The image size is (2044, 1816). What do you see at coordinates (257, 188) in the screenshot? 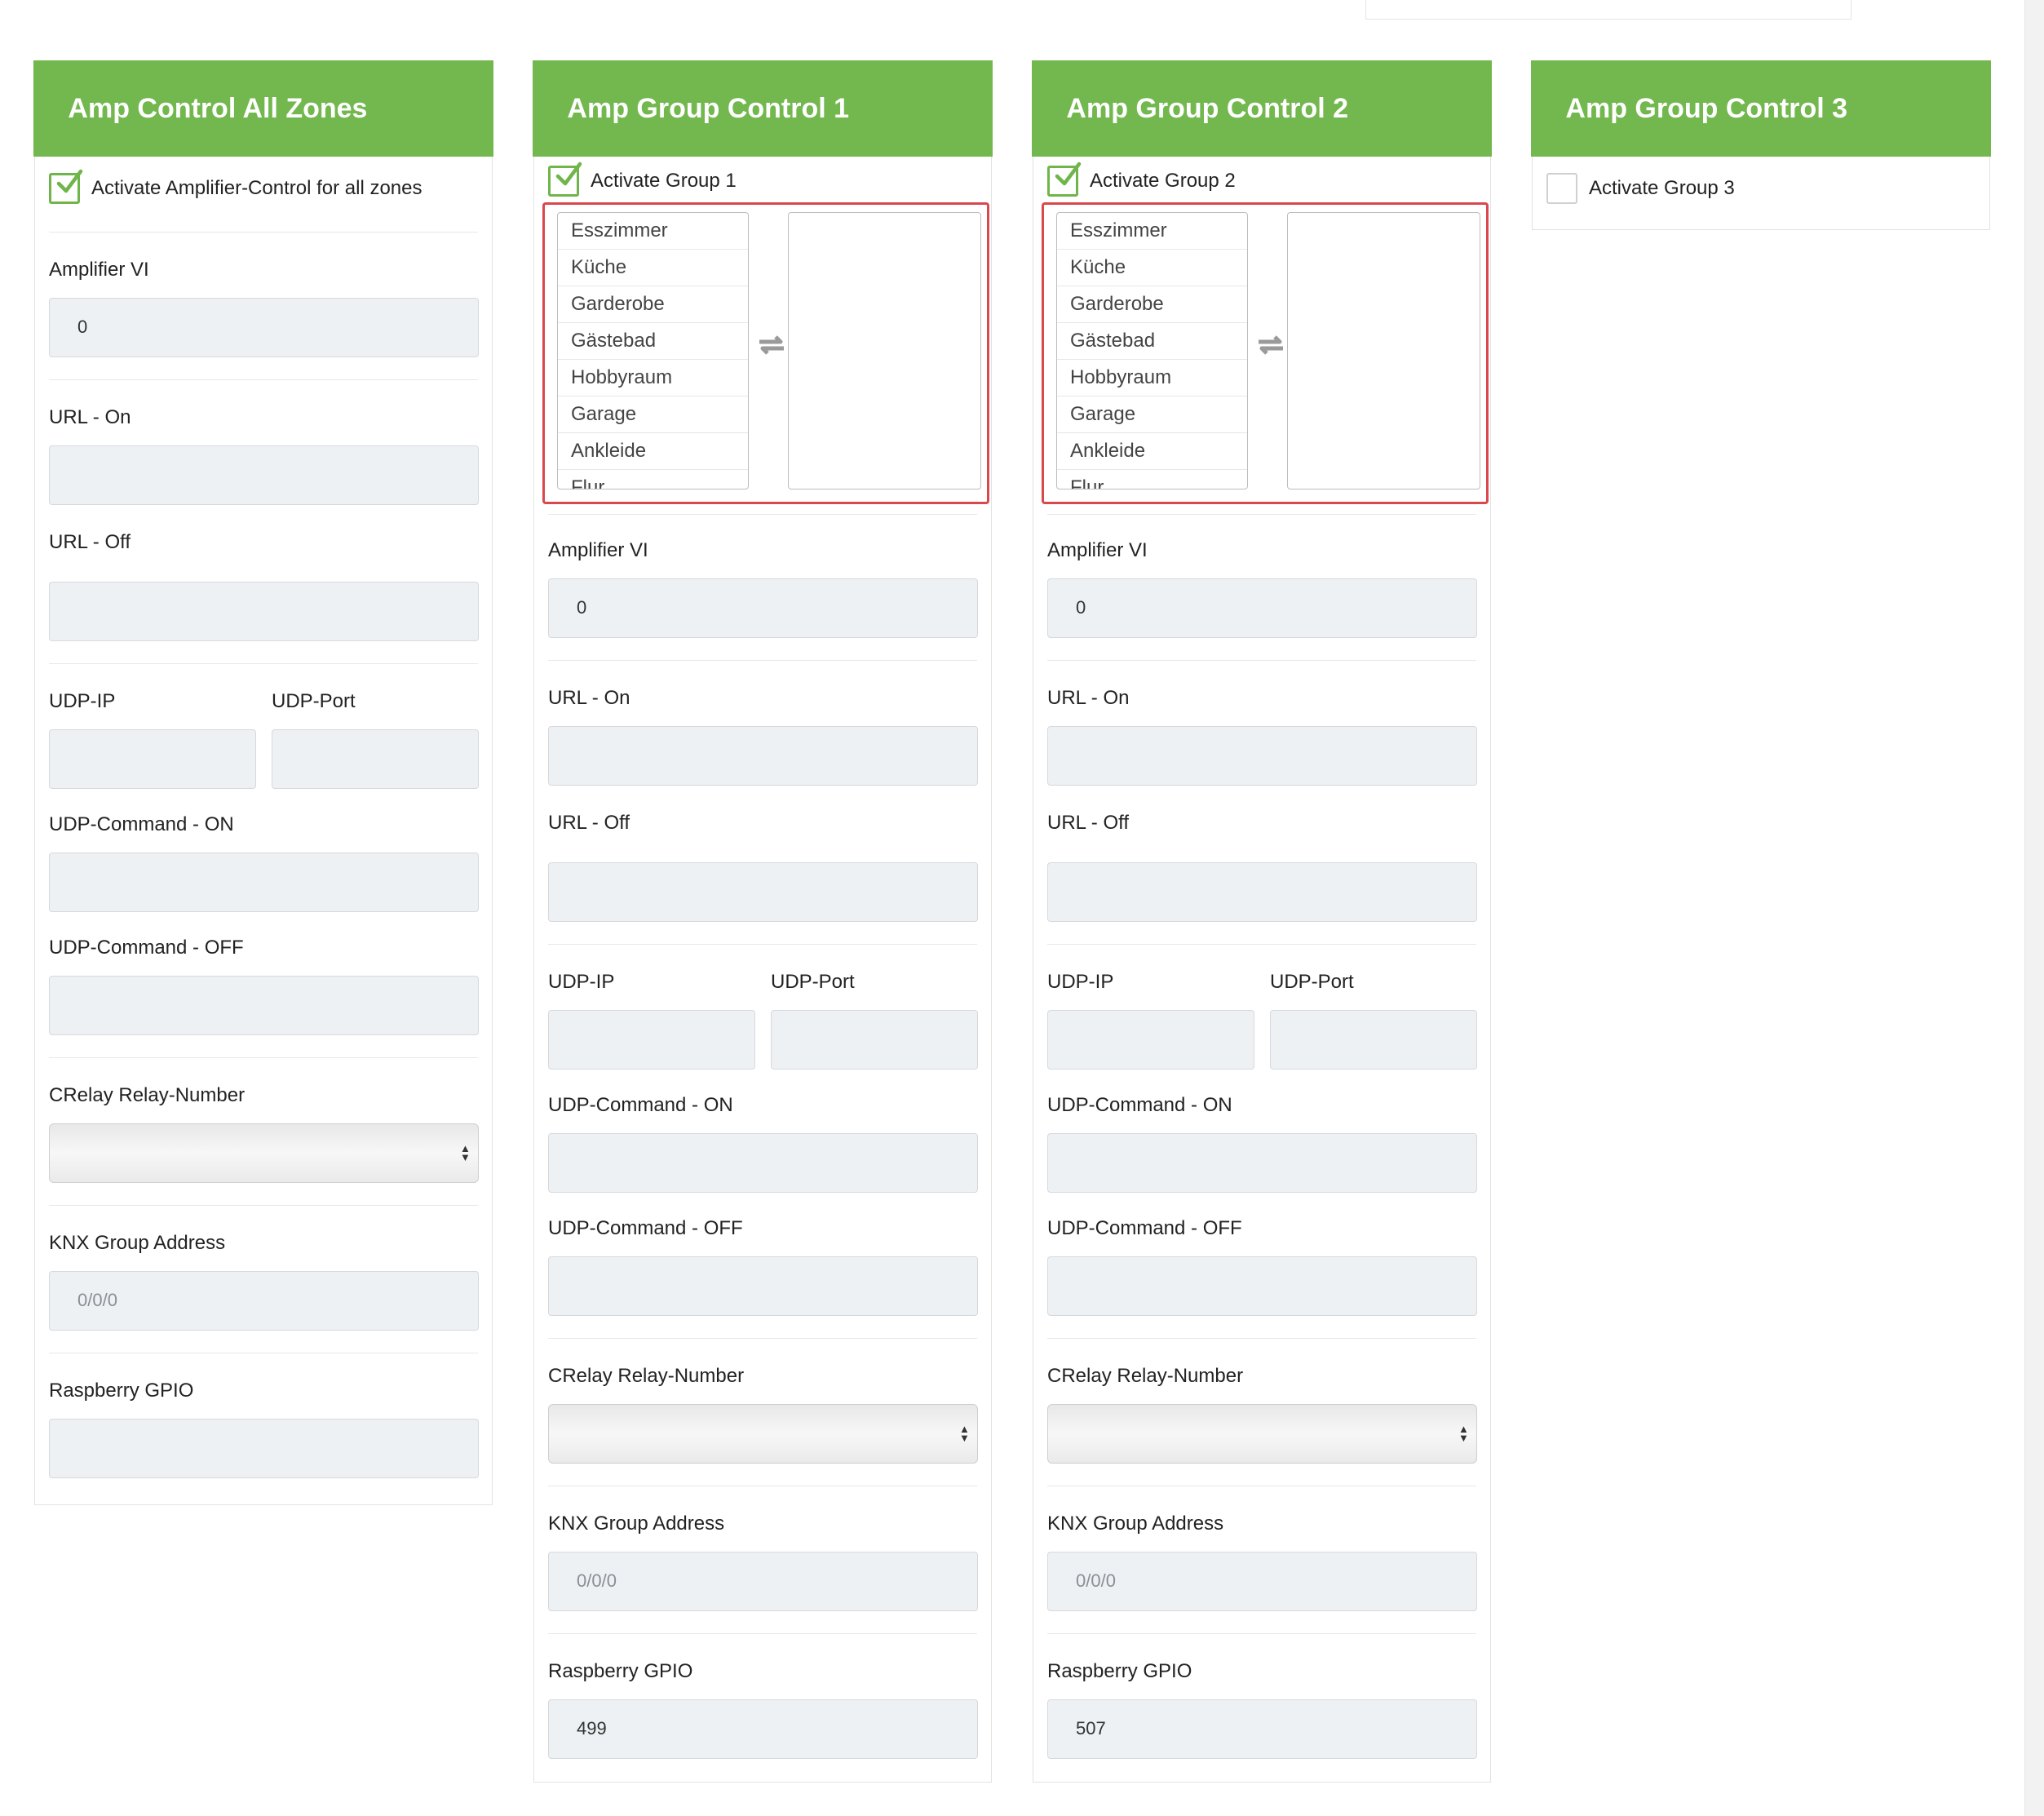
I see `activate-all-zones-label: Activate Amplifier-Control for all zones` at bounding box center [257, 188].